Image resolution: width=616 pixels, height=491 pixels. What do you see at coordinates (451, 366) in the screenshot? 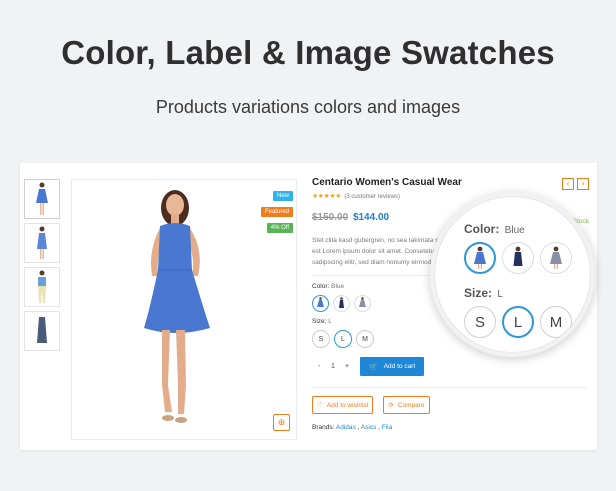
I see `cart-row: - 1 + 🛒 Add to cart` at bounding box center [451, 366].